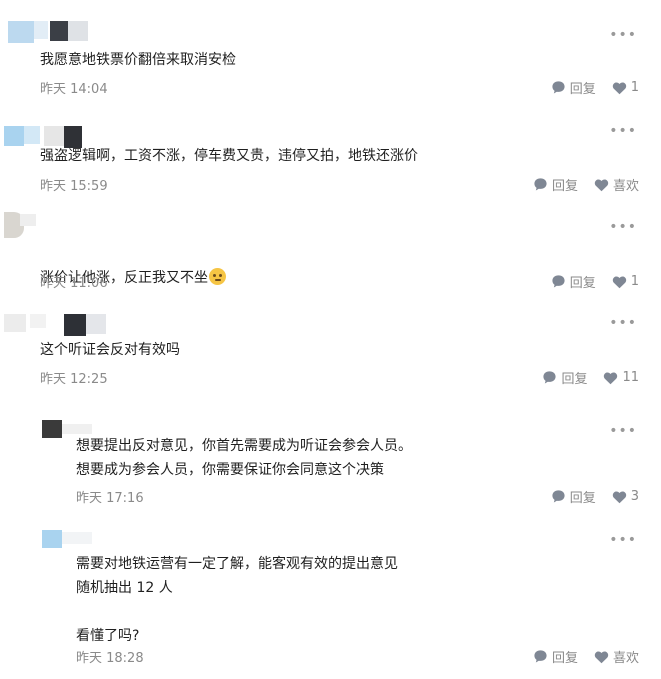  Describe the element at coordinates (138, 60) in the screenshot. I see `comment-text: 我愿意地铁票价翻倍来取消安检` at that location.